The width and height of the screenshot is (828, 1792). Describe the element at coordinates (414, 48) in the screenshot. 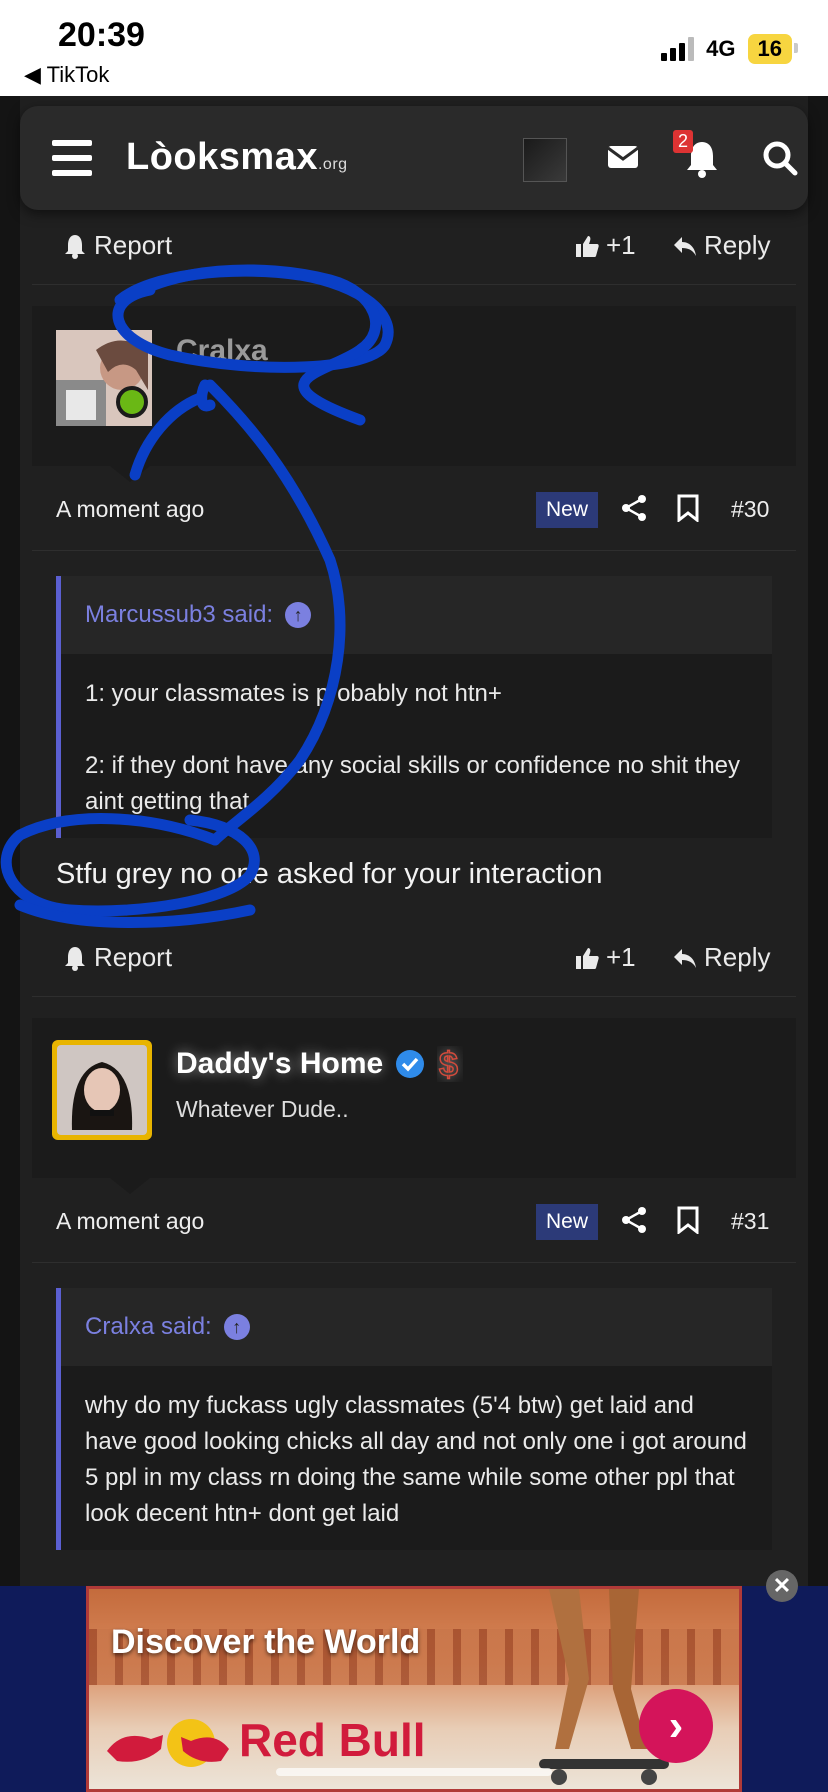

I see `status-bar: 20:39 ◀ TikTok 4G 16` at that location.